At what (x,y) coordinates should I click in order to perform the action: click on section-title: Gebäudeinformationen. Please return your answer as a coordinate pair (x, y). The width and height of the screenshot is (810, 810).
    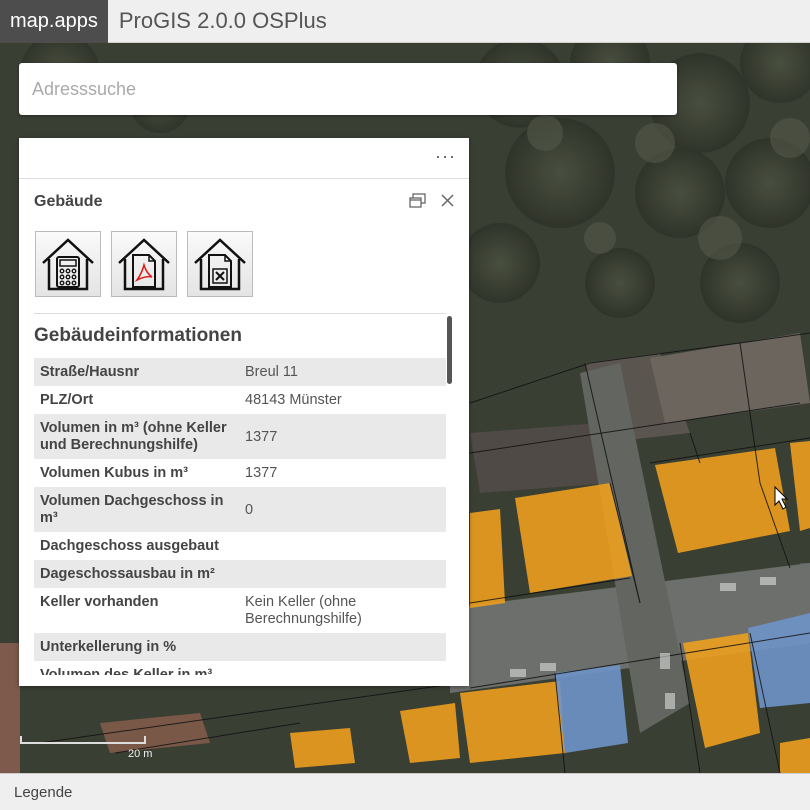
    Looking at the image, I should click on (138, 335).